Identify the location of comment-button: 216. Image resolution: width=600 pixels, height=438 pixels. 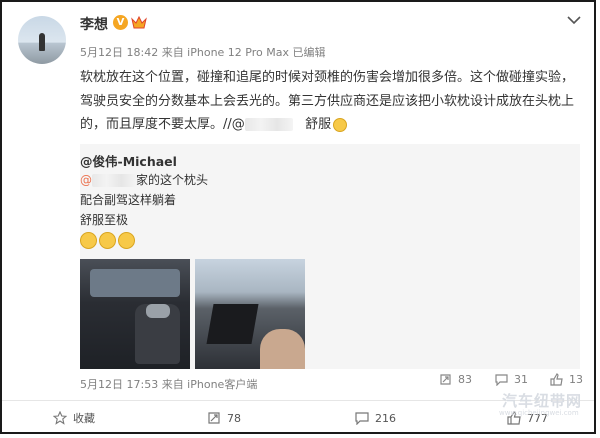
(375, 418).